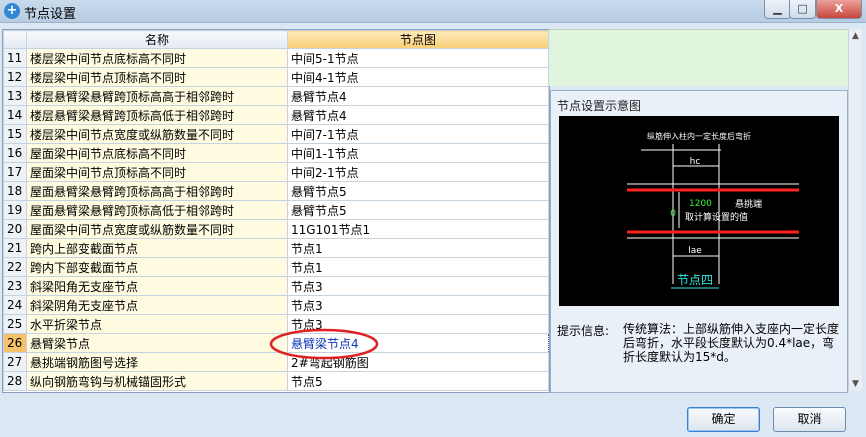 This screenshot has height=437, width=866. Describe the element at coordinates (15, 229) in the screenshot. I see `row-number: 20` at that location.